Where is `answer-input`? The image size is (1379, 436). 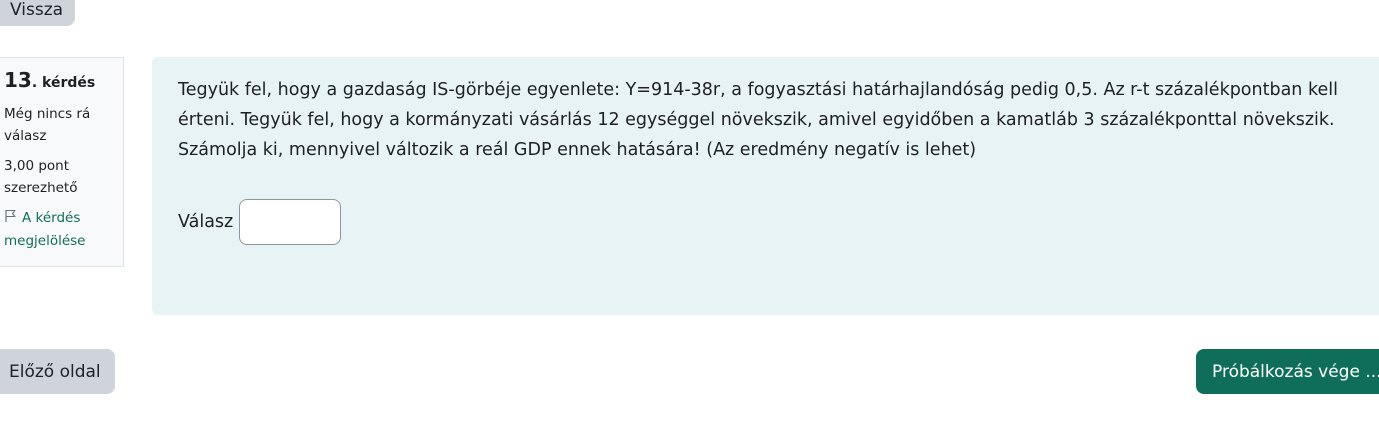
answer-input is located at coordinates (290, 222).